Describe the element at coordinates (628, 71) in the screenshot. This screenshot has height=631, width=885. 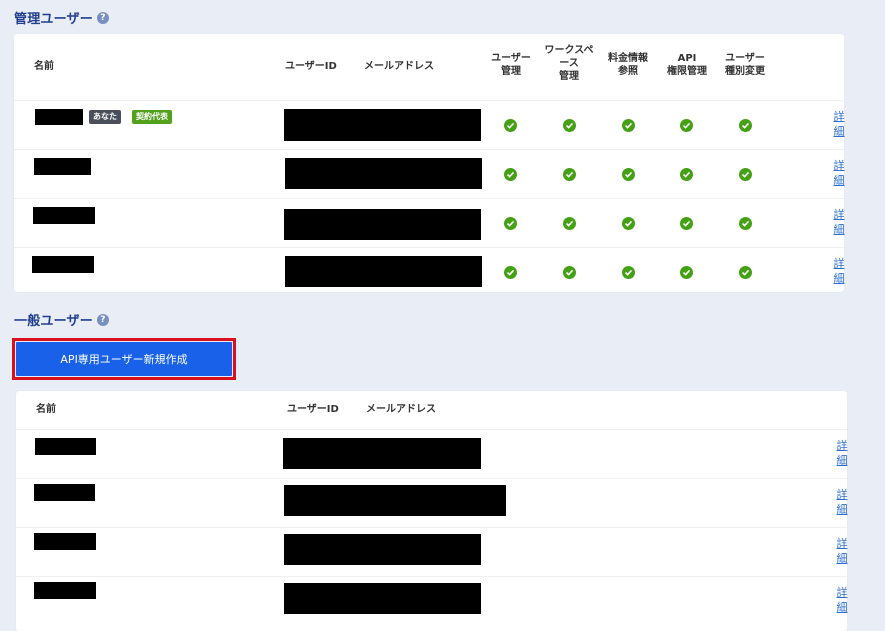
I see `header-perm-billing-line2: 参照` at that location.